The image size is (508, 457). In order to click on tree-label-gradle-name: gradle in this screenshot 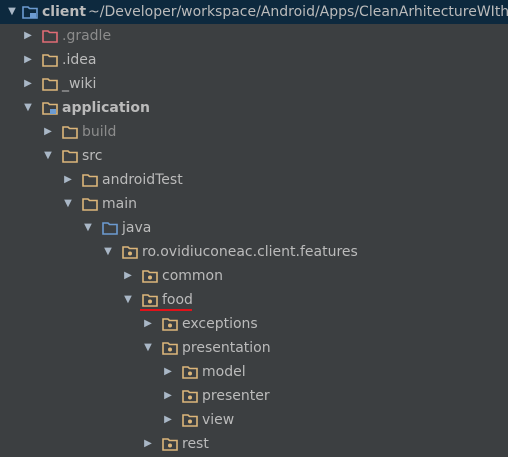, I will do `click(89, 36)`.